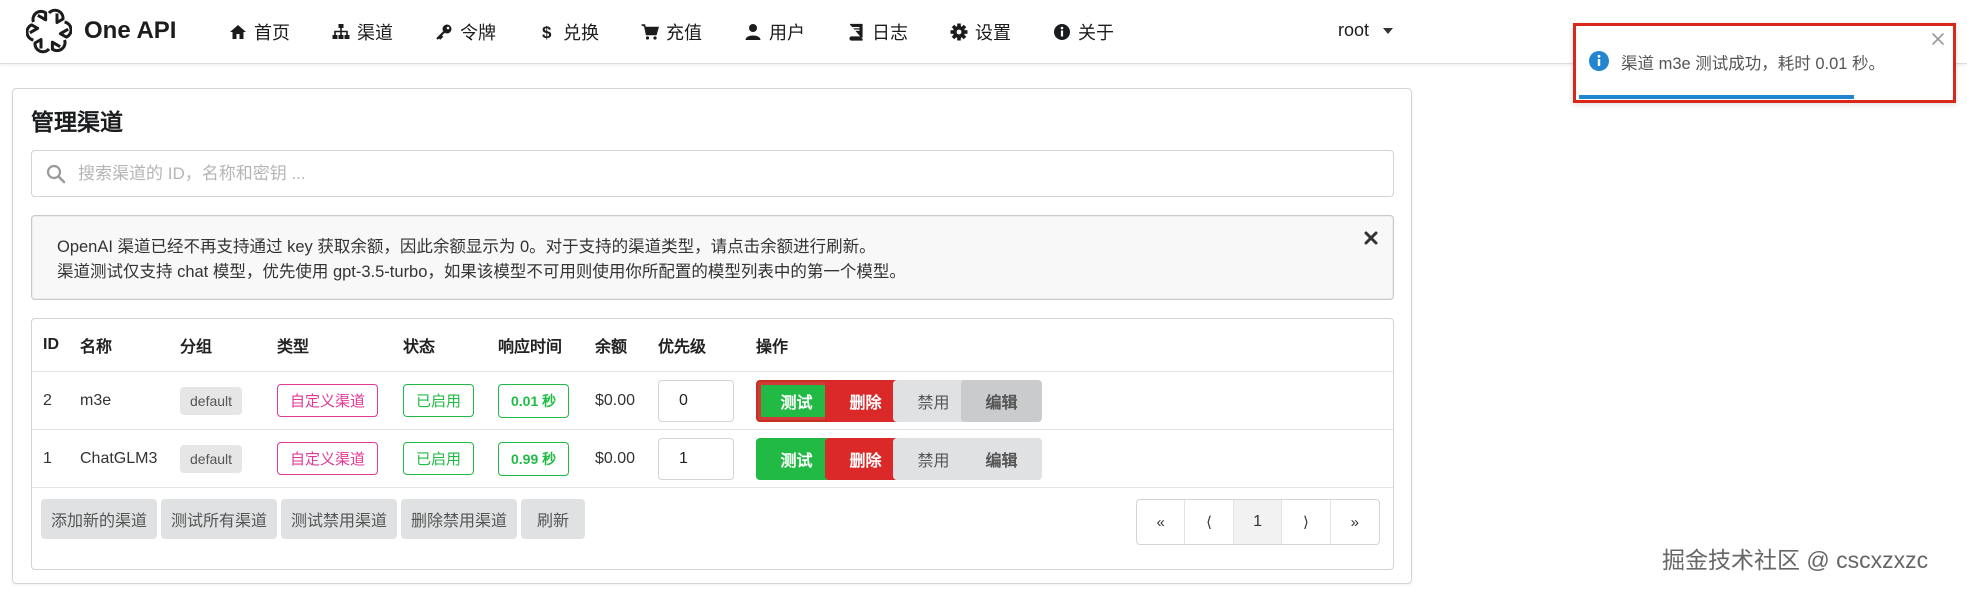 The image size is (1967, 590). What do you see at coordinates (1096, 33) in the screenshot?
I see `nav-item-label: 关于` at bounding box center [1096, 33].